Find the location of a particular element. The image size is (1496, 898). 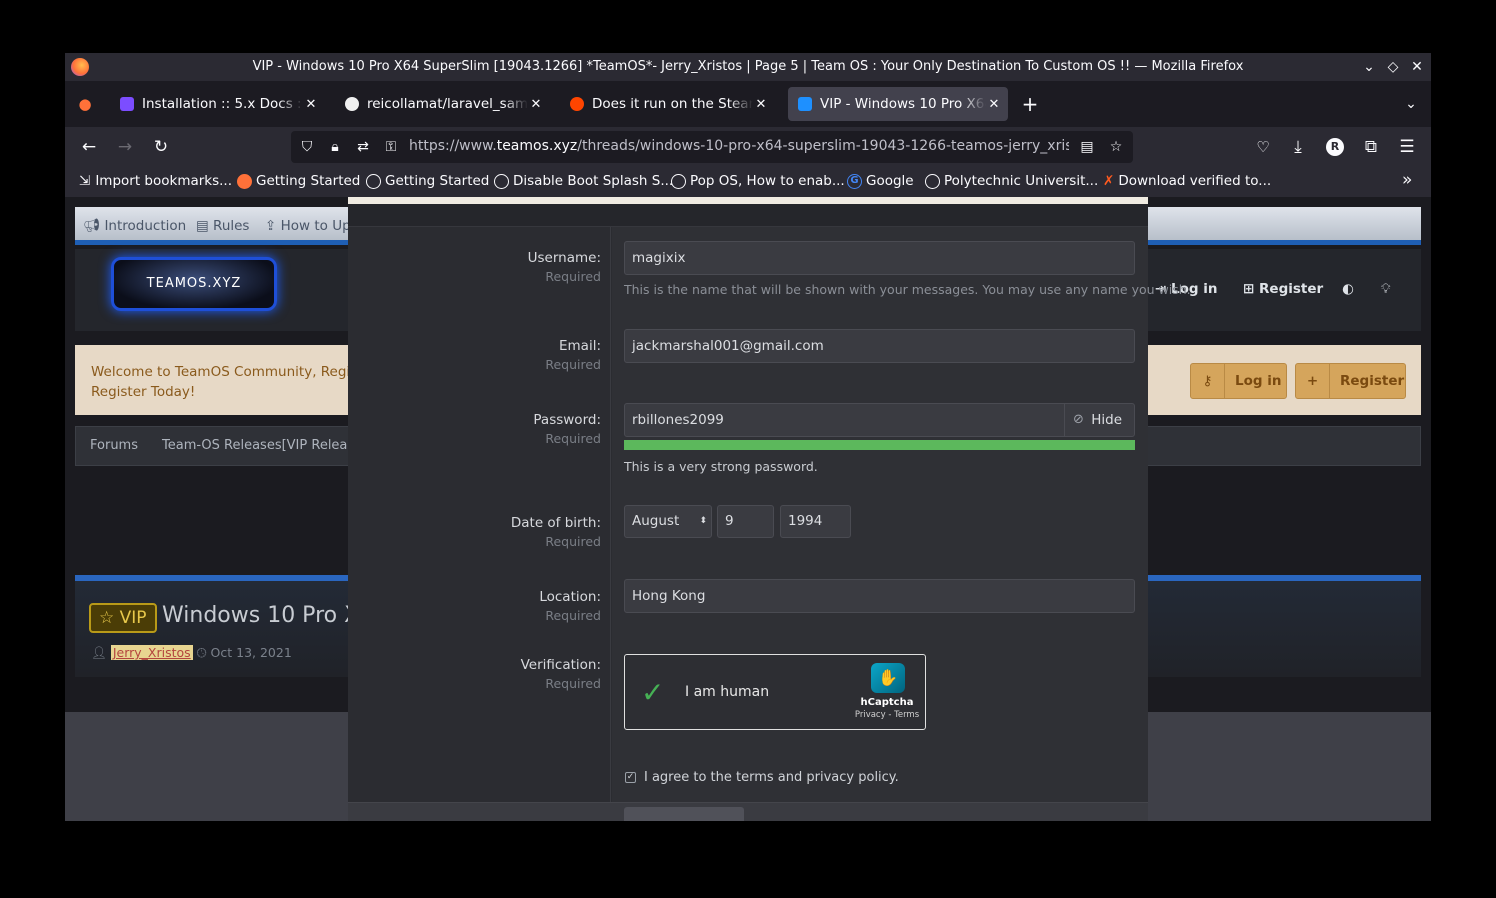

password-strength-meter is located at coordinates (879, 445).